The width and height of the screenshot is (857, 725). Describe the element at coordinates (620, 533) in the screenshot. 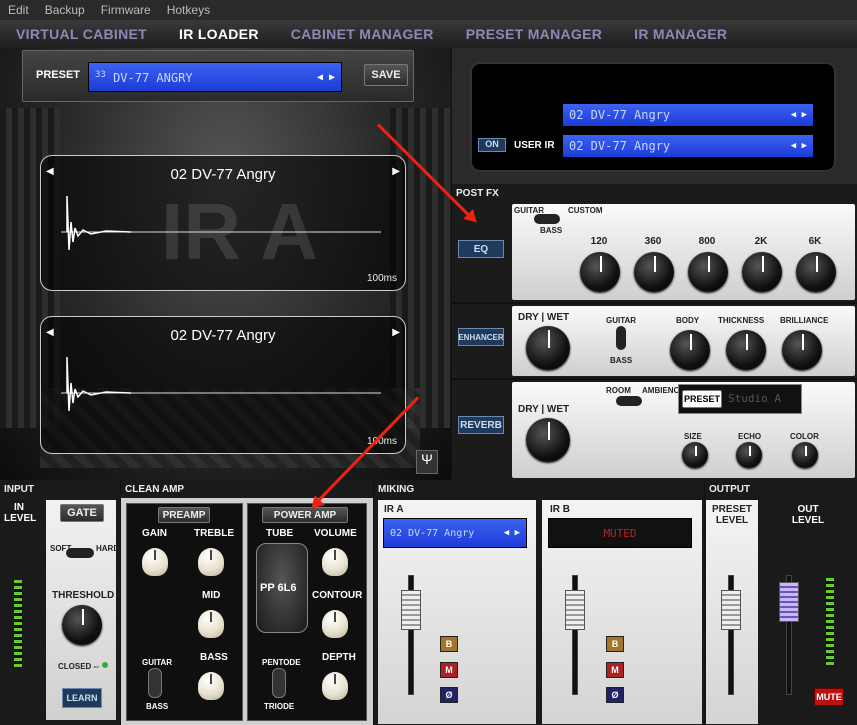

I see `mic-ir-b-display: MUTED` at that location.